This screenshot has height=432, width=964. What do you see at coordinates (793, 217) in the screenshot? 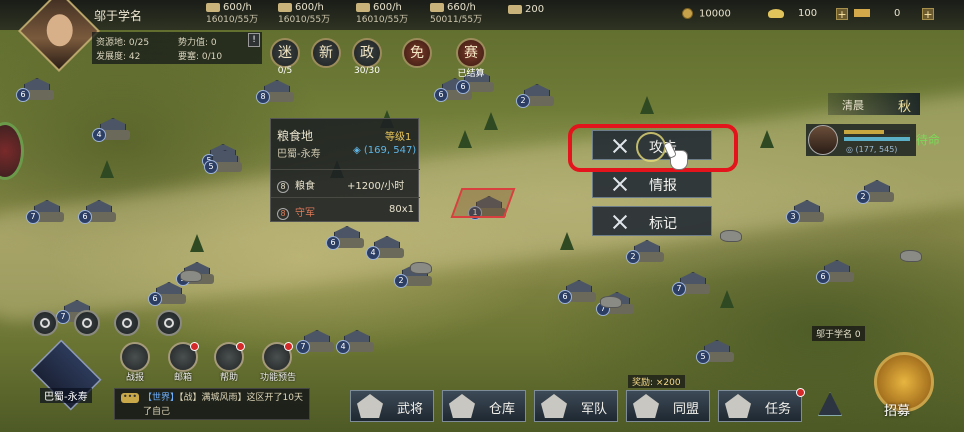
I see `tile-level-badge: 3` at bounding box center [793, 217].